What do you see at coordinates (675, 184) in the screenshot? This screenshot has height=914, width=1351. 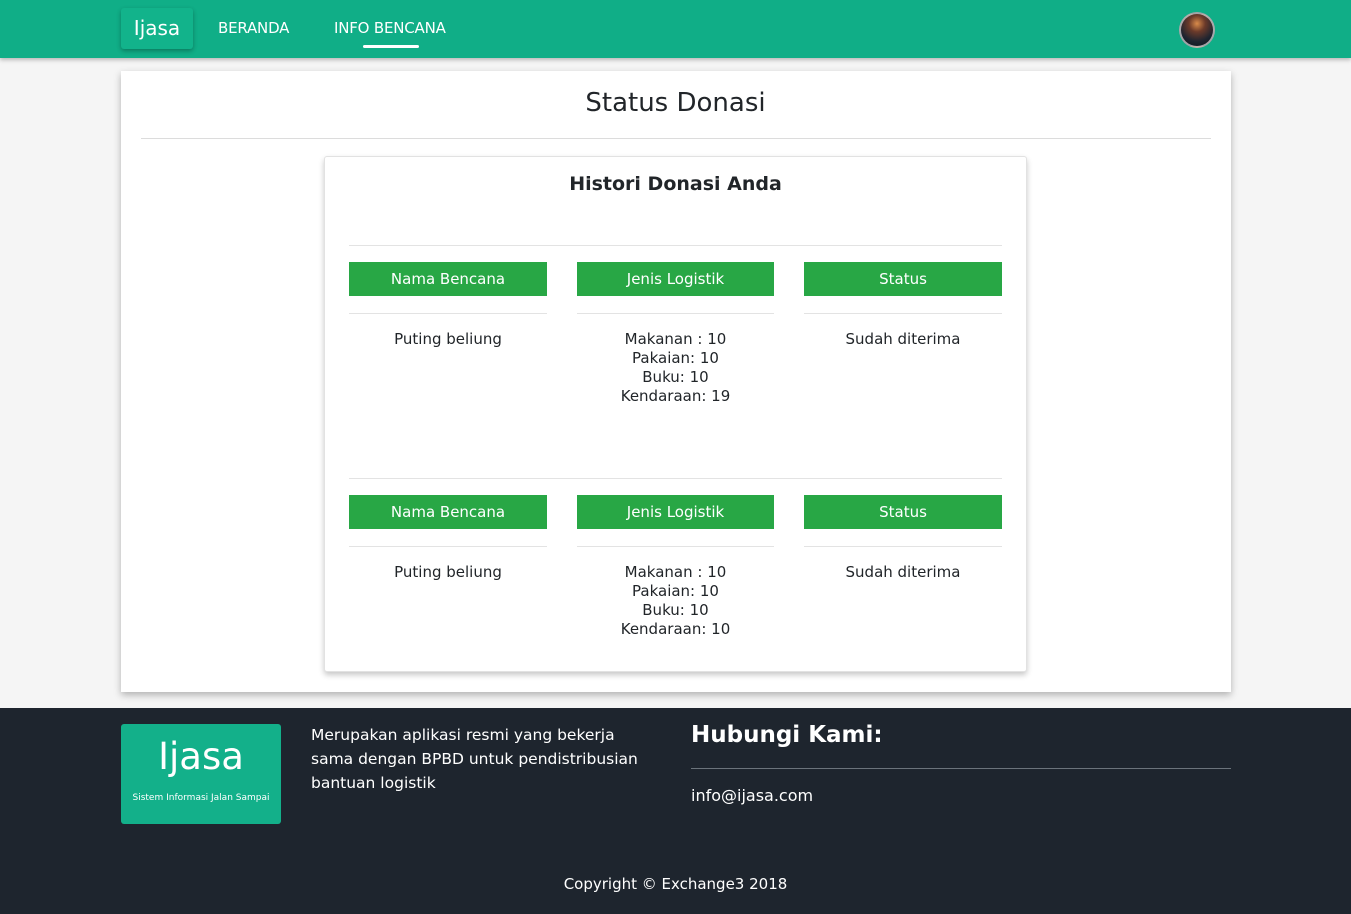 I see `history-title: Histori Donasi Anda` at bounding box center [675, 184].